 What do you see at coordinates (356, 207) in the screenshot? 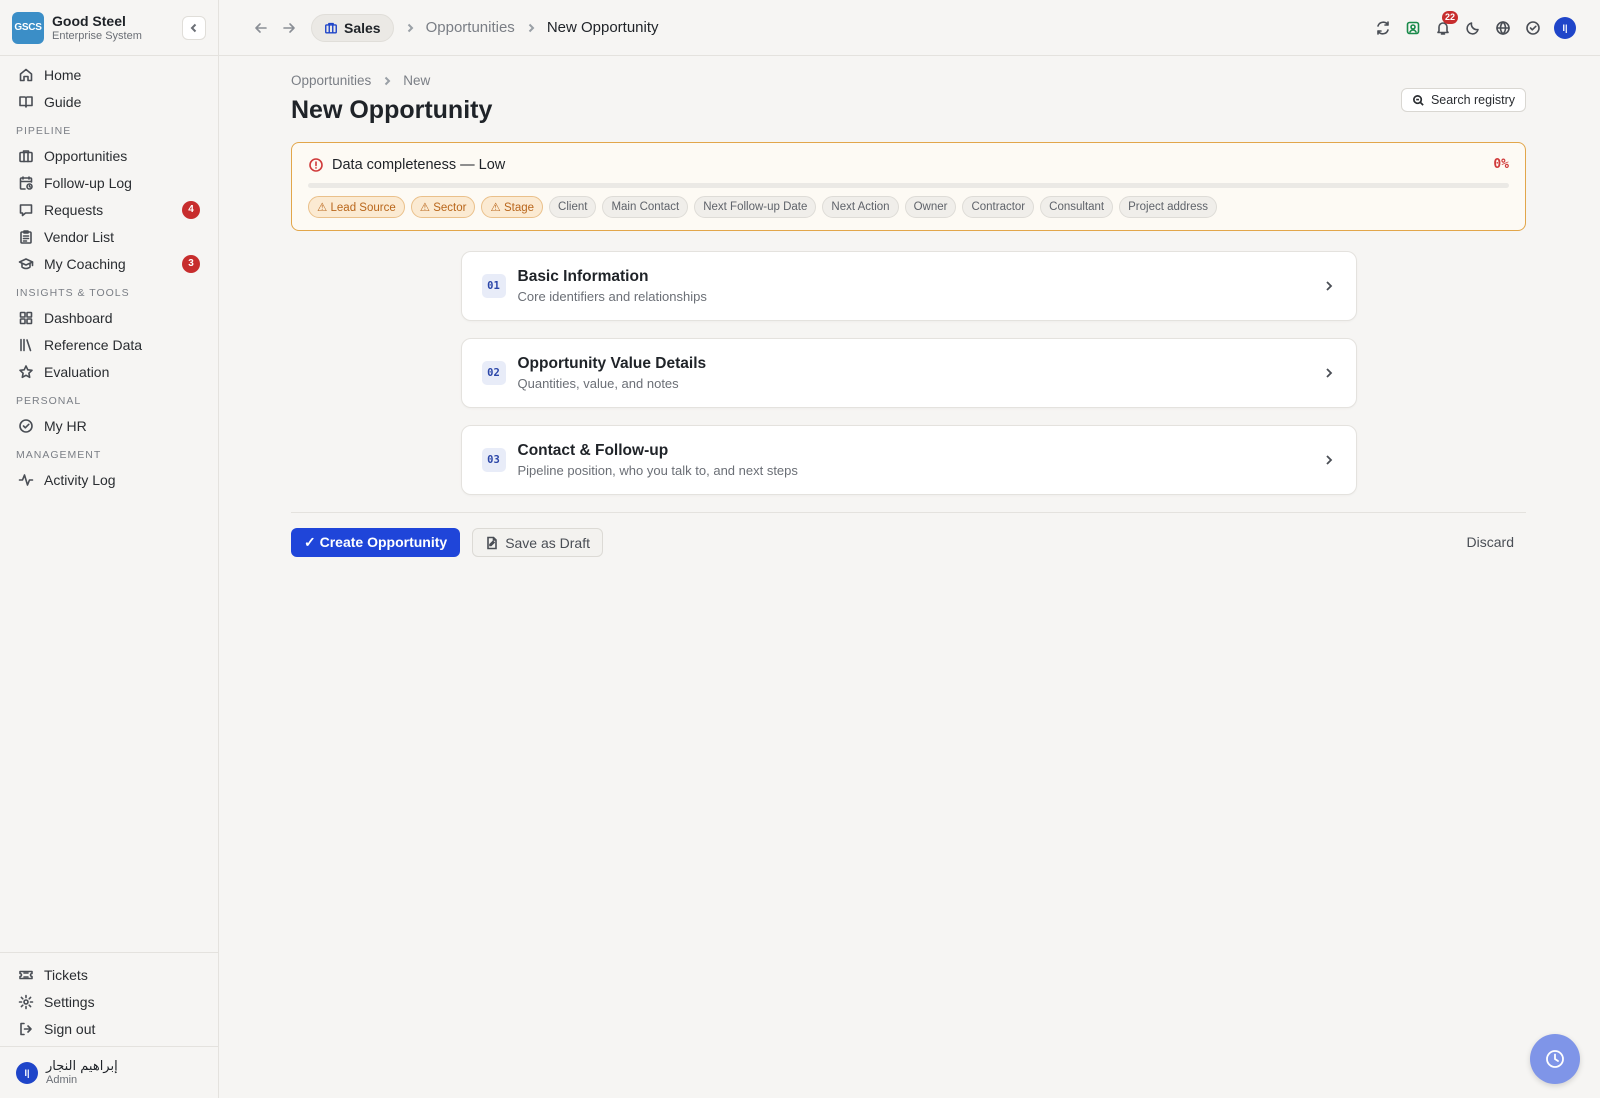
I see `chip-lead-source: ⚠ Lead Source` at bounding box center [356, 207].